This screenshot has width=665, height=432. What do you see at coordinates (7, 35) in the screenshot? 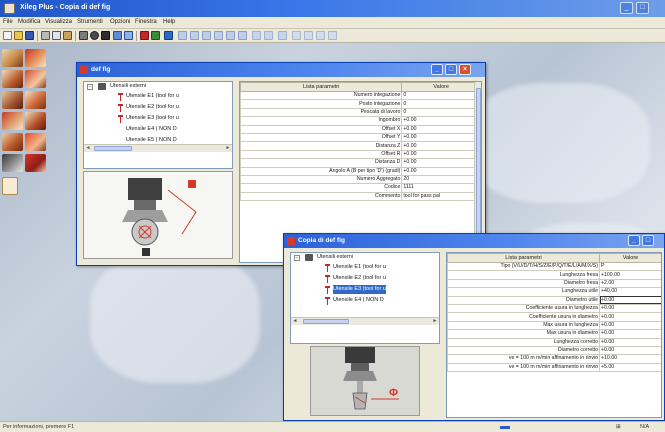
I see `new-icon` at bounding box center [7, 35].